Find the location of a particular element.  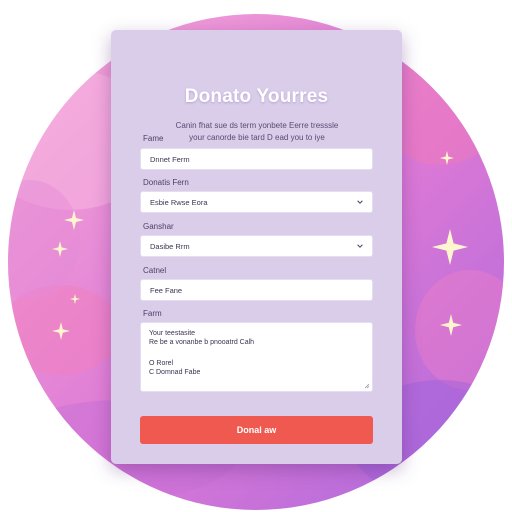

page-title: Donato Yourres is located at coordinates (256, 96).